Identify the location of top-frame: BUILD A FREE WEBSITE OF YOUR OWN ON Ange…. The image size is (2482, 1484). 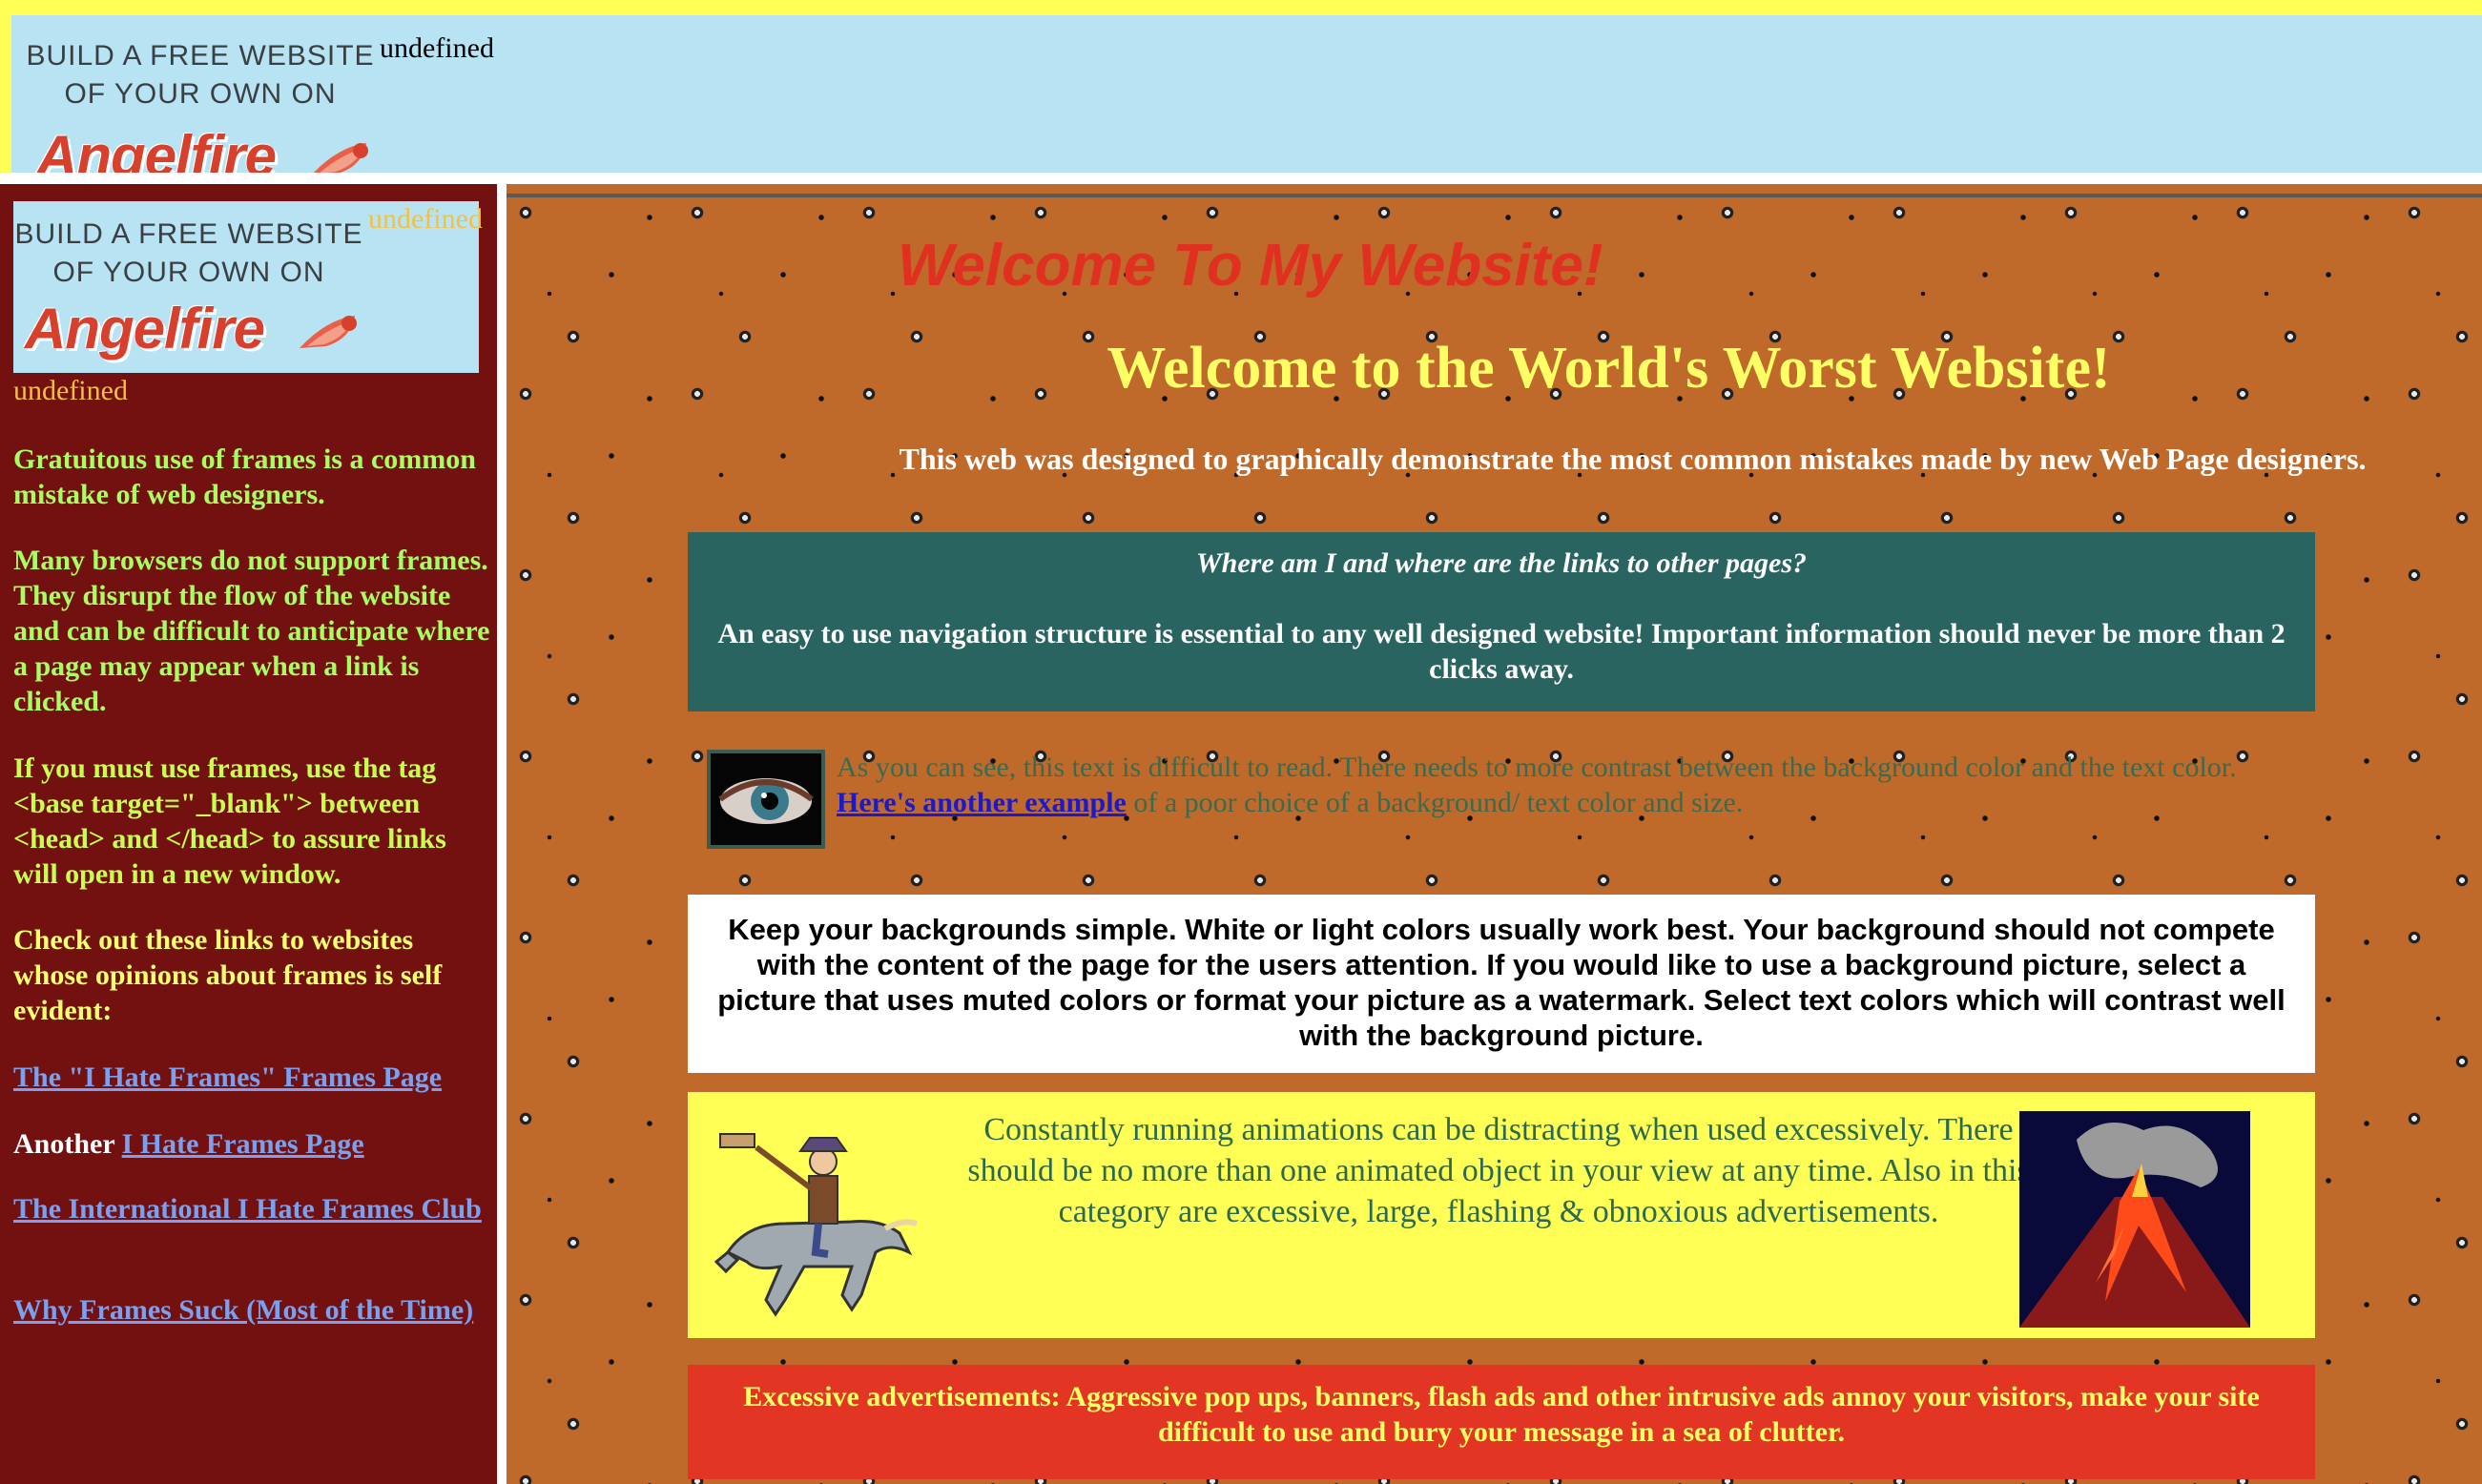
(1246, 94).